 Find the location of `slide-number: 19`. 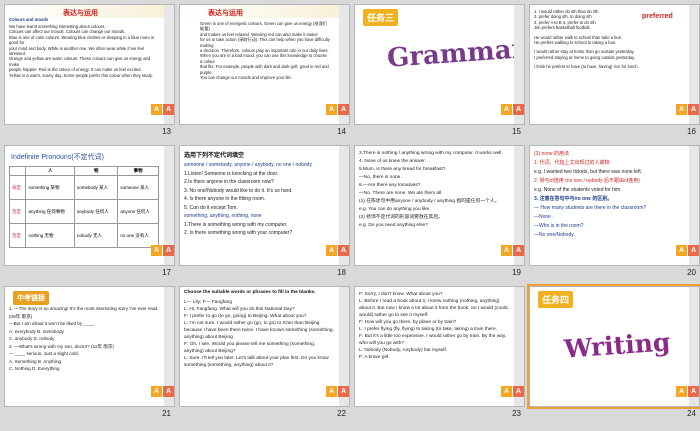

slide-number: 19 is located at coordinates (516, 272).